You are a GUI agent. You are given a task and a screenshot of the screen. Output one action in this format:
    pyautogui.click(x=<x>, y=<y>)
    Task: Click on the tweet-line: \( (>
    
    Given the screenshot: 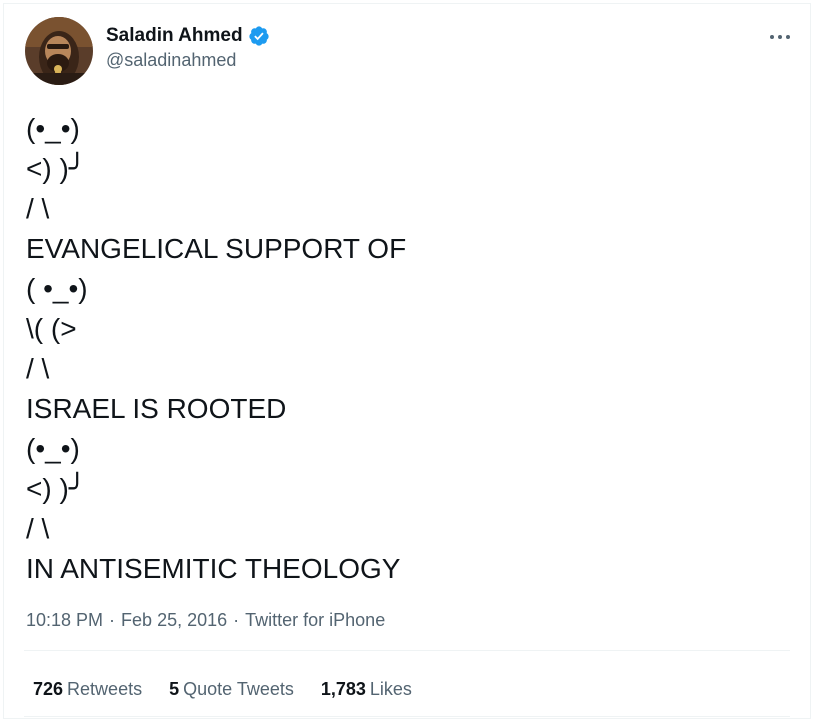 What is the action you would take?
    pyautogui.click(x=51, y=328)
    